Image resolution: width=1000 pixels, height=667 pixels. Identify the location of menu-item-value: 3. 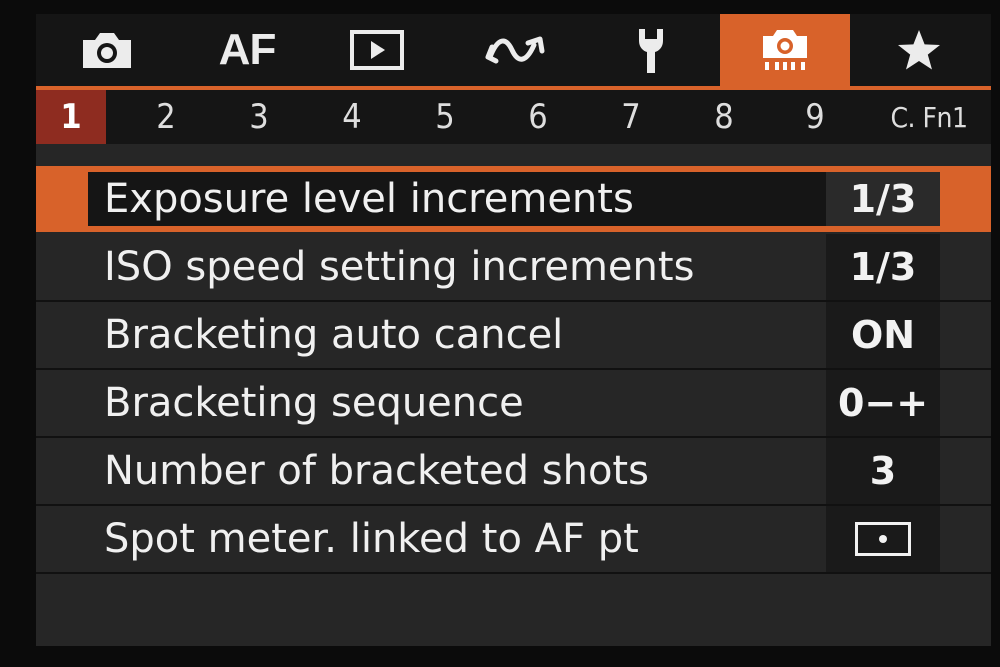
(883, 471).